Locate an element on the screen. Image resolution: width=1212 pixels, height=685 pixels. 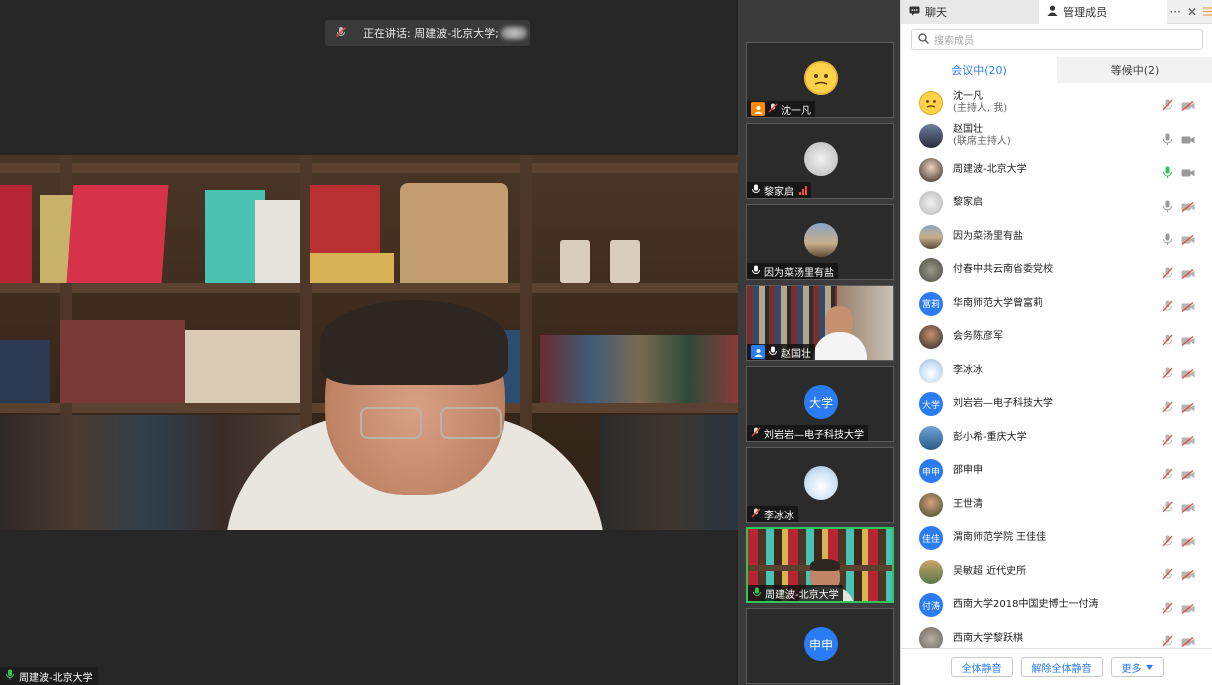
member-name-block: 彭小希-重庆大学 is located at coordinates (1053, 438).